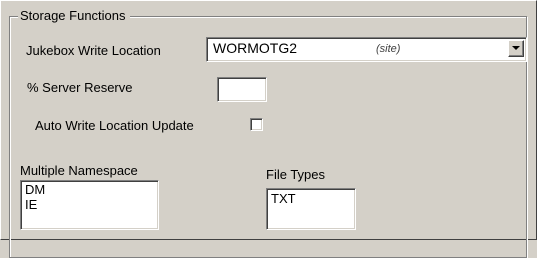 The image size is (537, 258). I want to click on multiple-namespace-listbox: DM IE, so click(89, 205).